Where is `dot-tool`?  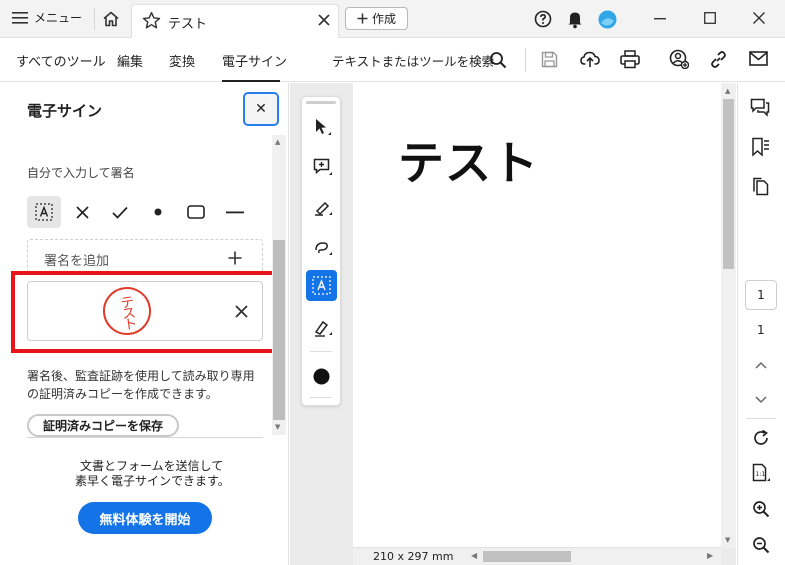 dot-tool is located at coordinates (158, 212).